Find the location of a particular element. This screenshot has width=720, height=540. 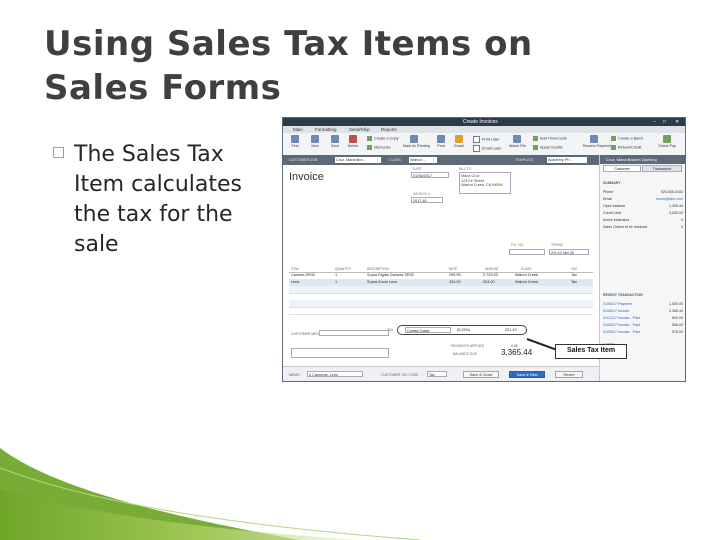

invoice-number-field: 2017-61 is located at coordinates (427, 200).